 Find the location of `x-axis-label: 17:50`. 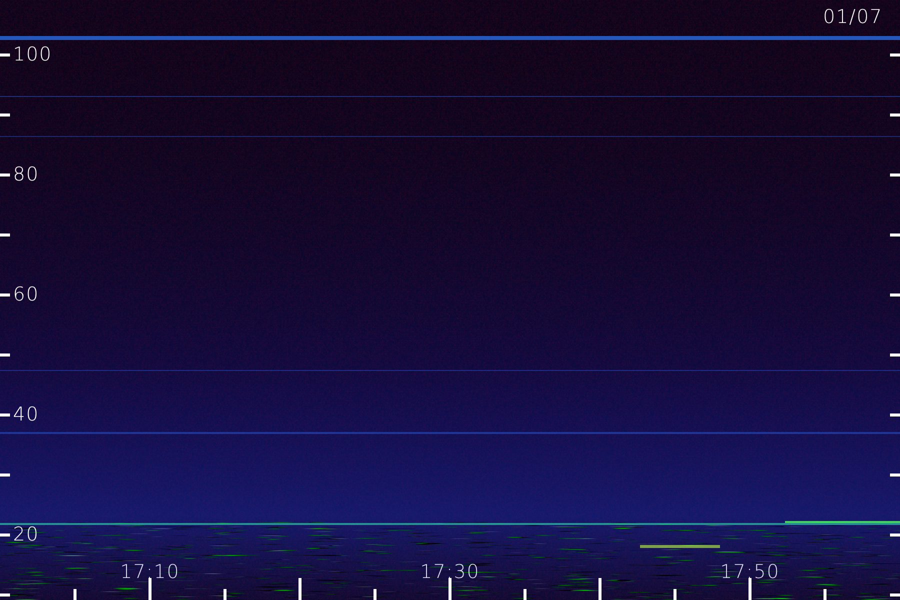

x-axis-label: 17:50 is located at coordinates (750, 572).